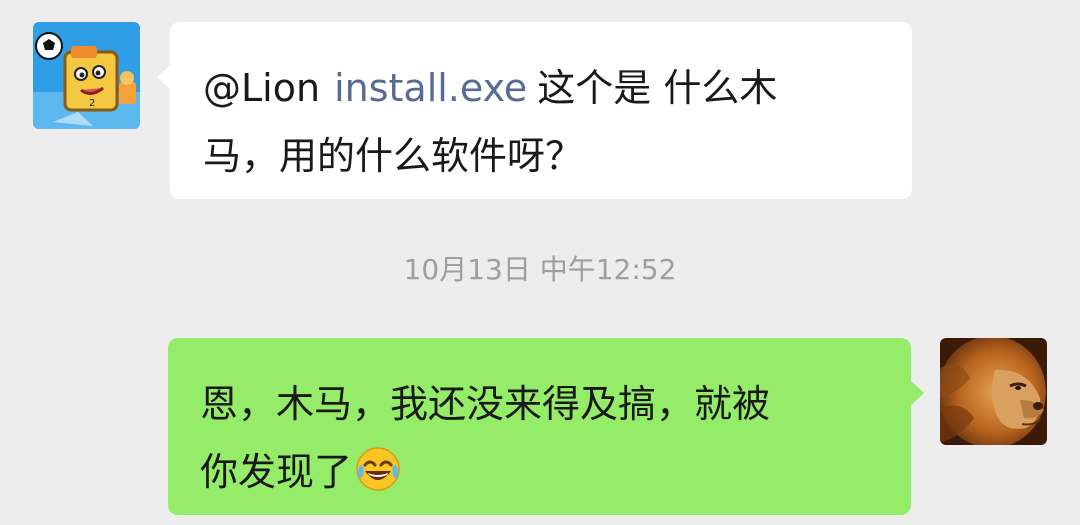  I want to click on message-line: 你发现了, so click(540, 472).